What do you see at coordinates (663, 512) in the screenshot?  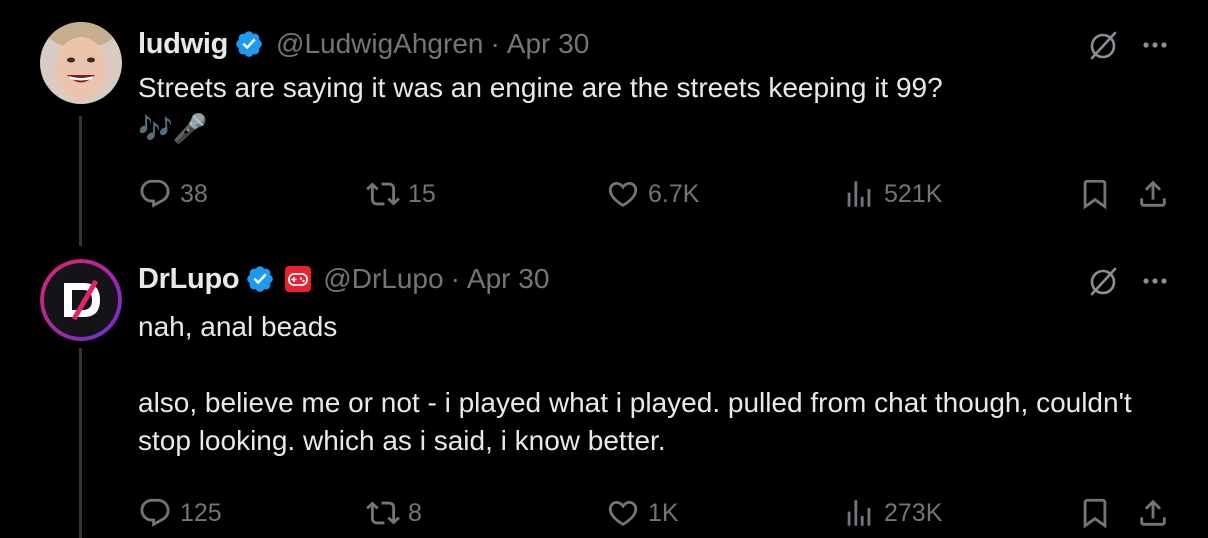 I see `like-count: 1K` at bounding box center [663, 512].